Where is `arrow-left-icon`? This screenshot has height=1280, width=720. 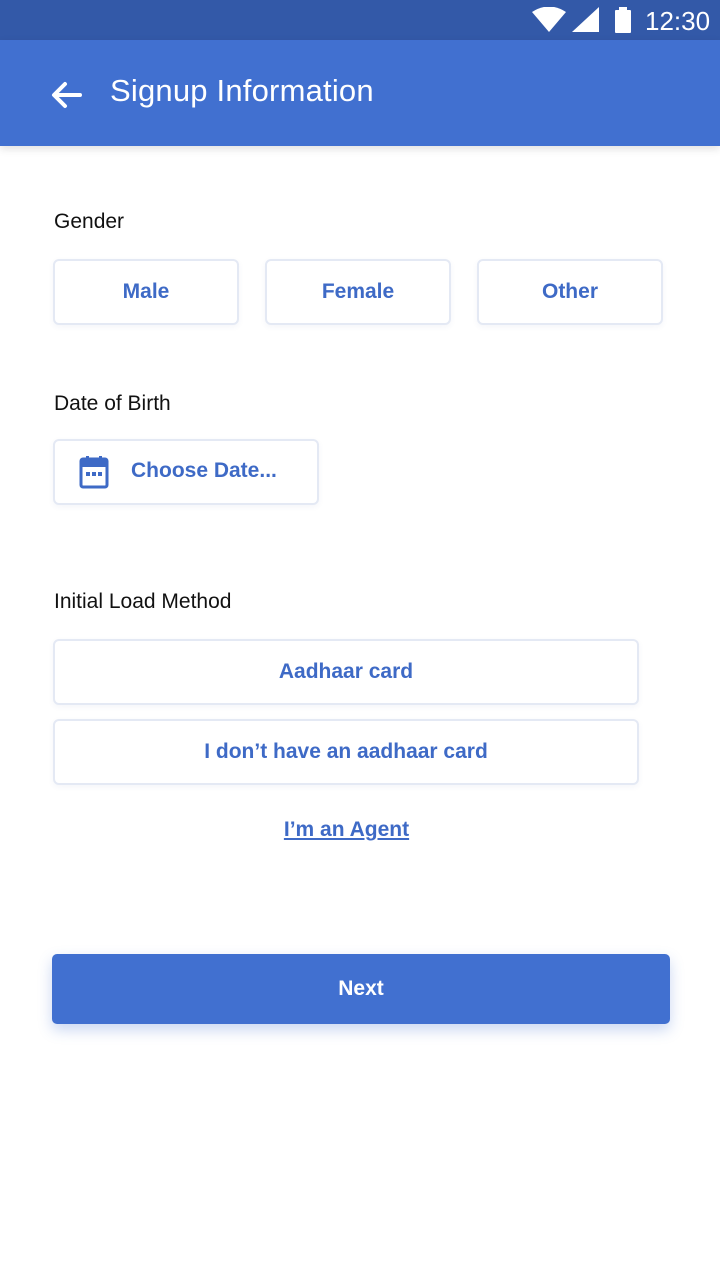 arrow-left-icon is located at coordinates (66, 95).